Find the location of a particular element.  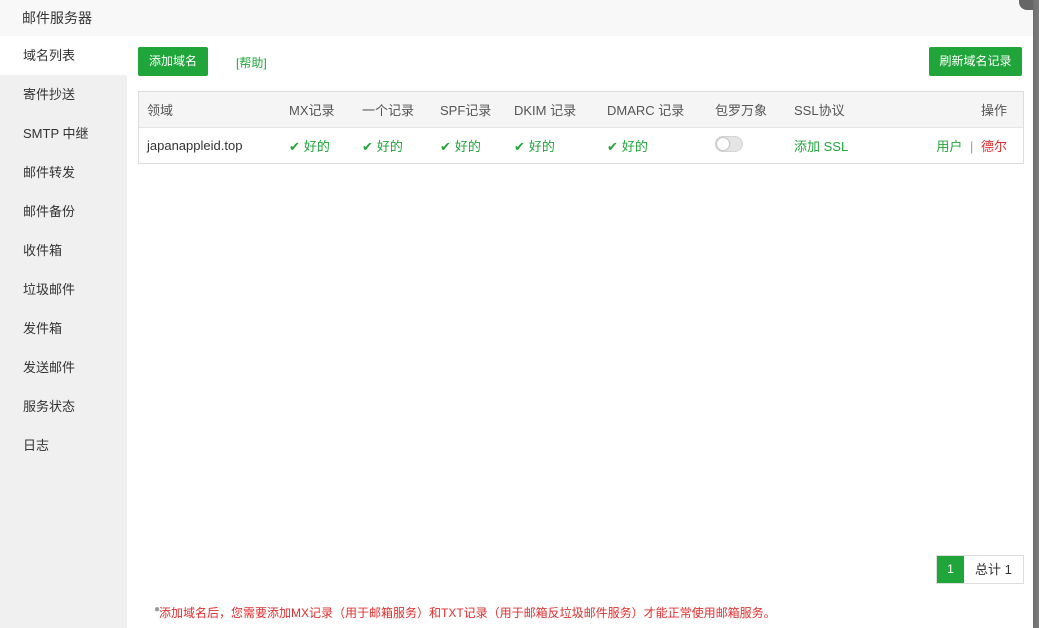

dmarc-status: ✔ 好的 is located at coordinates (661, 145).